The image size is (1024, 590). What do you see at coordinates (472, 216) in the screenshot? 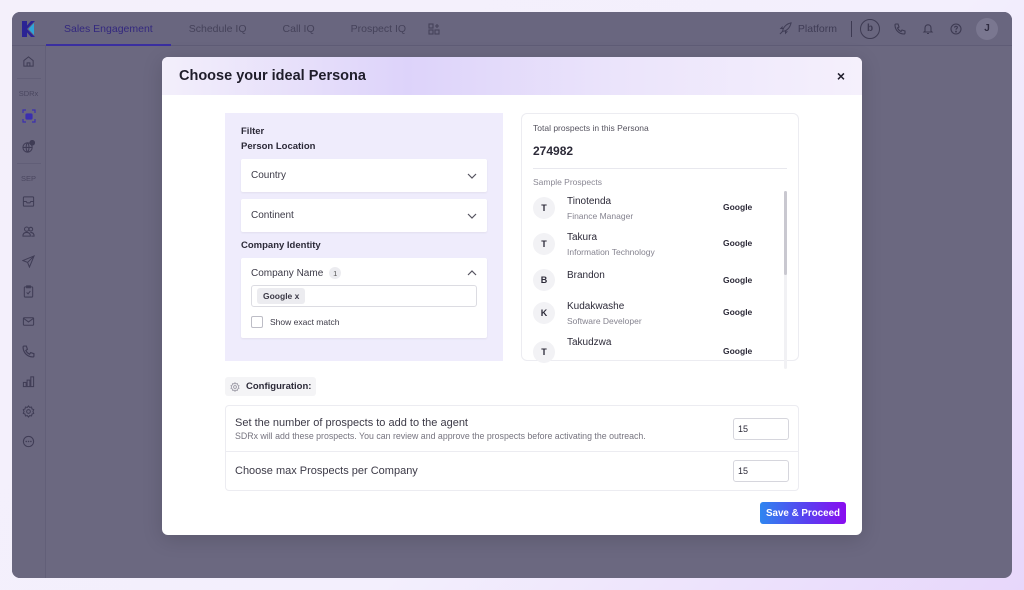
I see `chevron-down-icon` at bounding box center [472, 216].